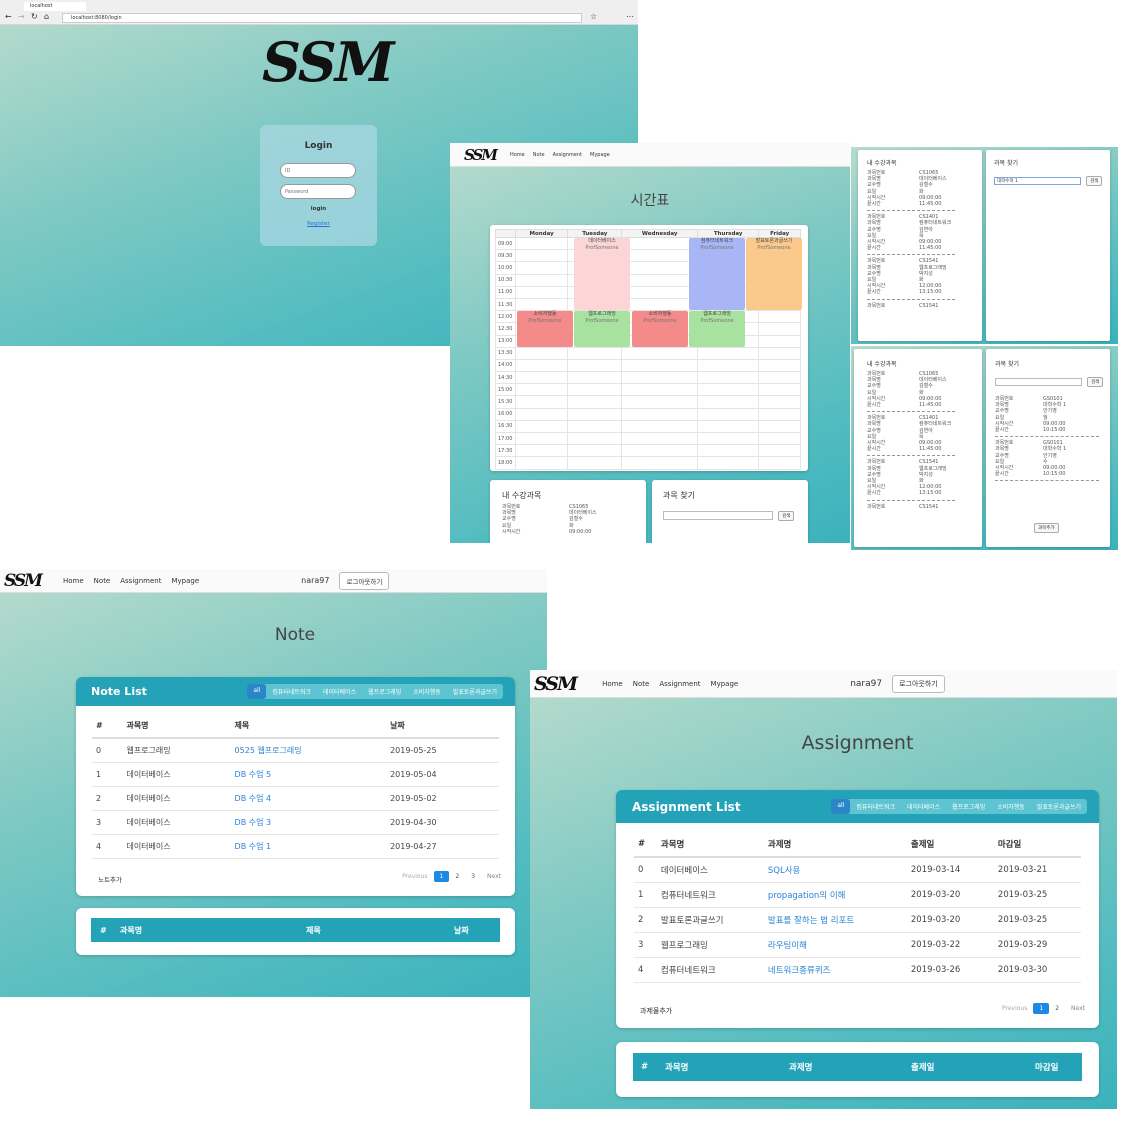  Describe the element at coordinates (875, 806) in the screenshot. I see `filter-tab: 컴퓨터네트워크` at that location.